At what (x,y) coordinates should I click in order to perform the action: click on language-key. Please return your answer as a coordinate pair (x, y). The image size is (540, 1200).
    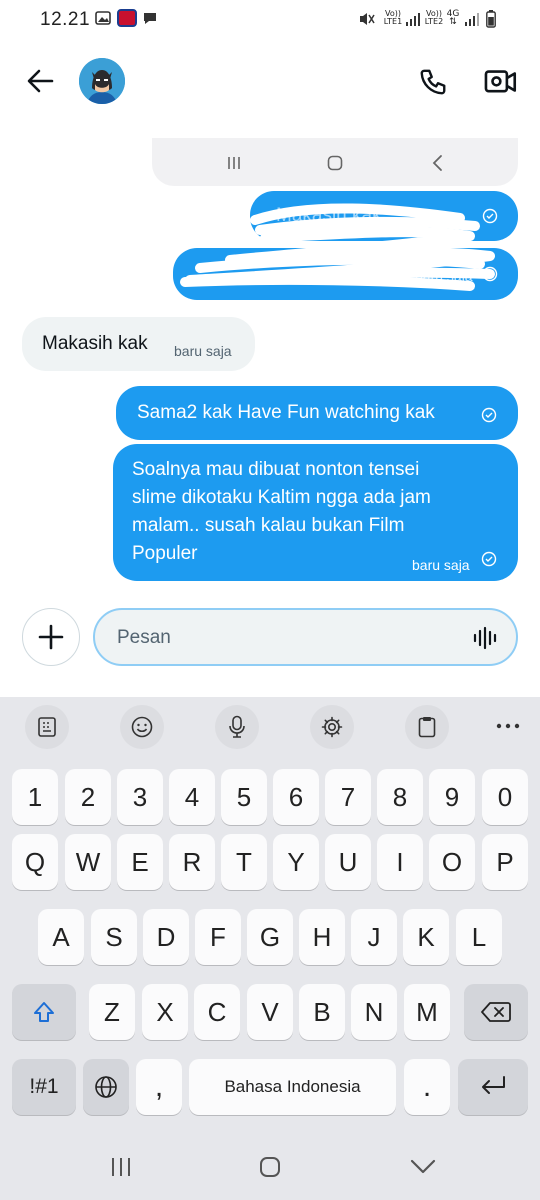
    Looking at the image, I should click on (106, 1087).